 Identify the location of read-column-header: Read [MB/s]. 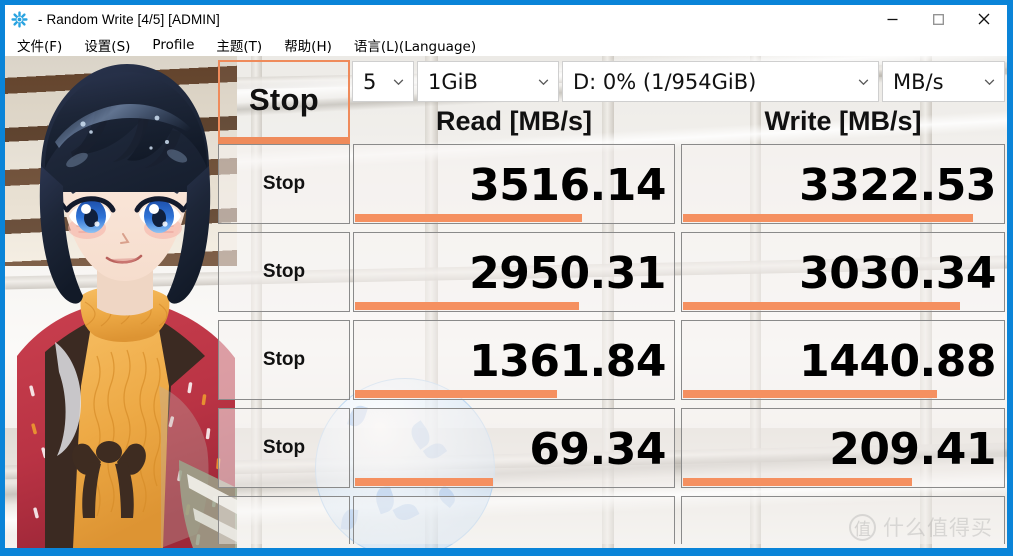
(513, 121).